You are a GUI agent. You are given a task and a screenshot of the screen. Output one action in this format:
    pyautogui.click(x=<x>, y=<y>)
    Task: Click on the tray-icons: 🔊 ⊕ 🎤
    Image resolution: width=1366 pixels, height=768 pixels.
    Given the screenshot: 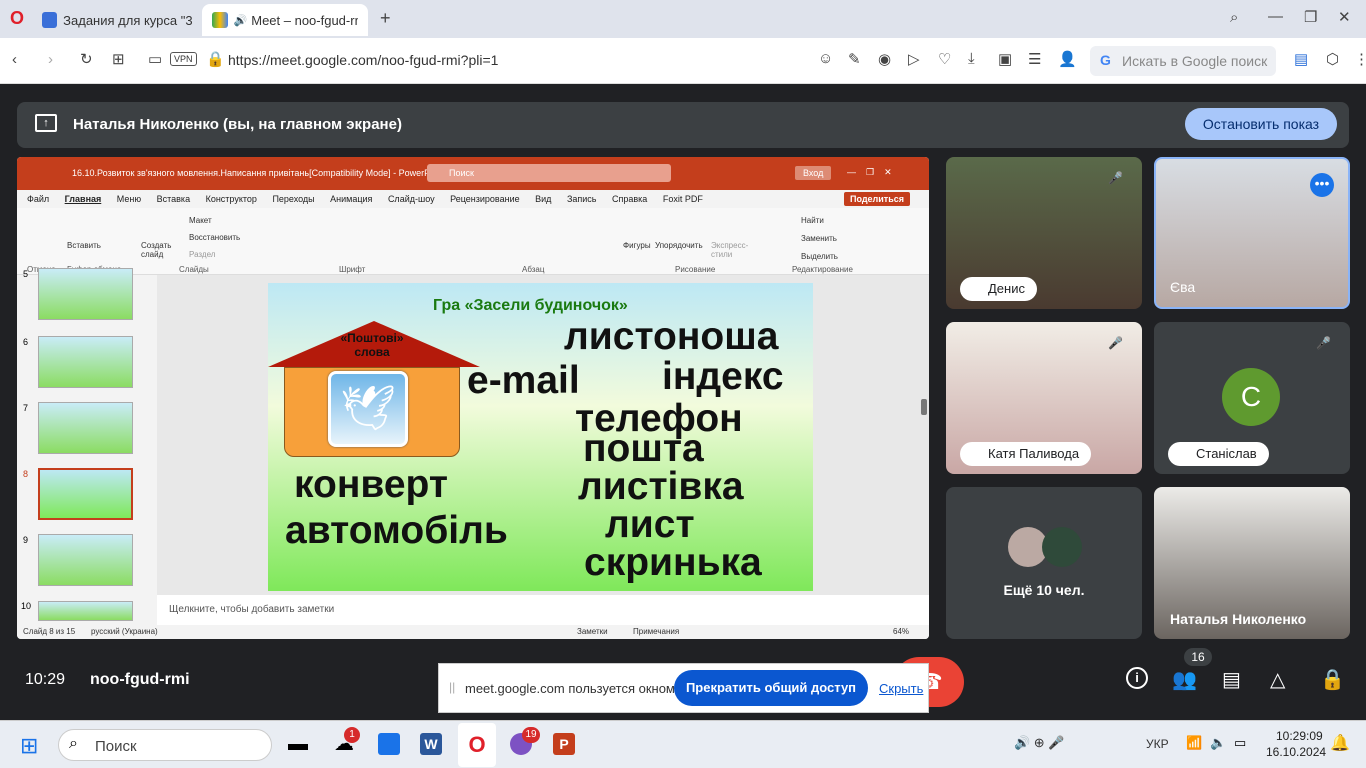 What is the action you would take?
    pyautogui.click(x=1039, y=743)
    